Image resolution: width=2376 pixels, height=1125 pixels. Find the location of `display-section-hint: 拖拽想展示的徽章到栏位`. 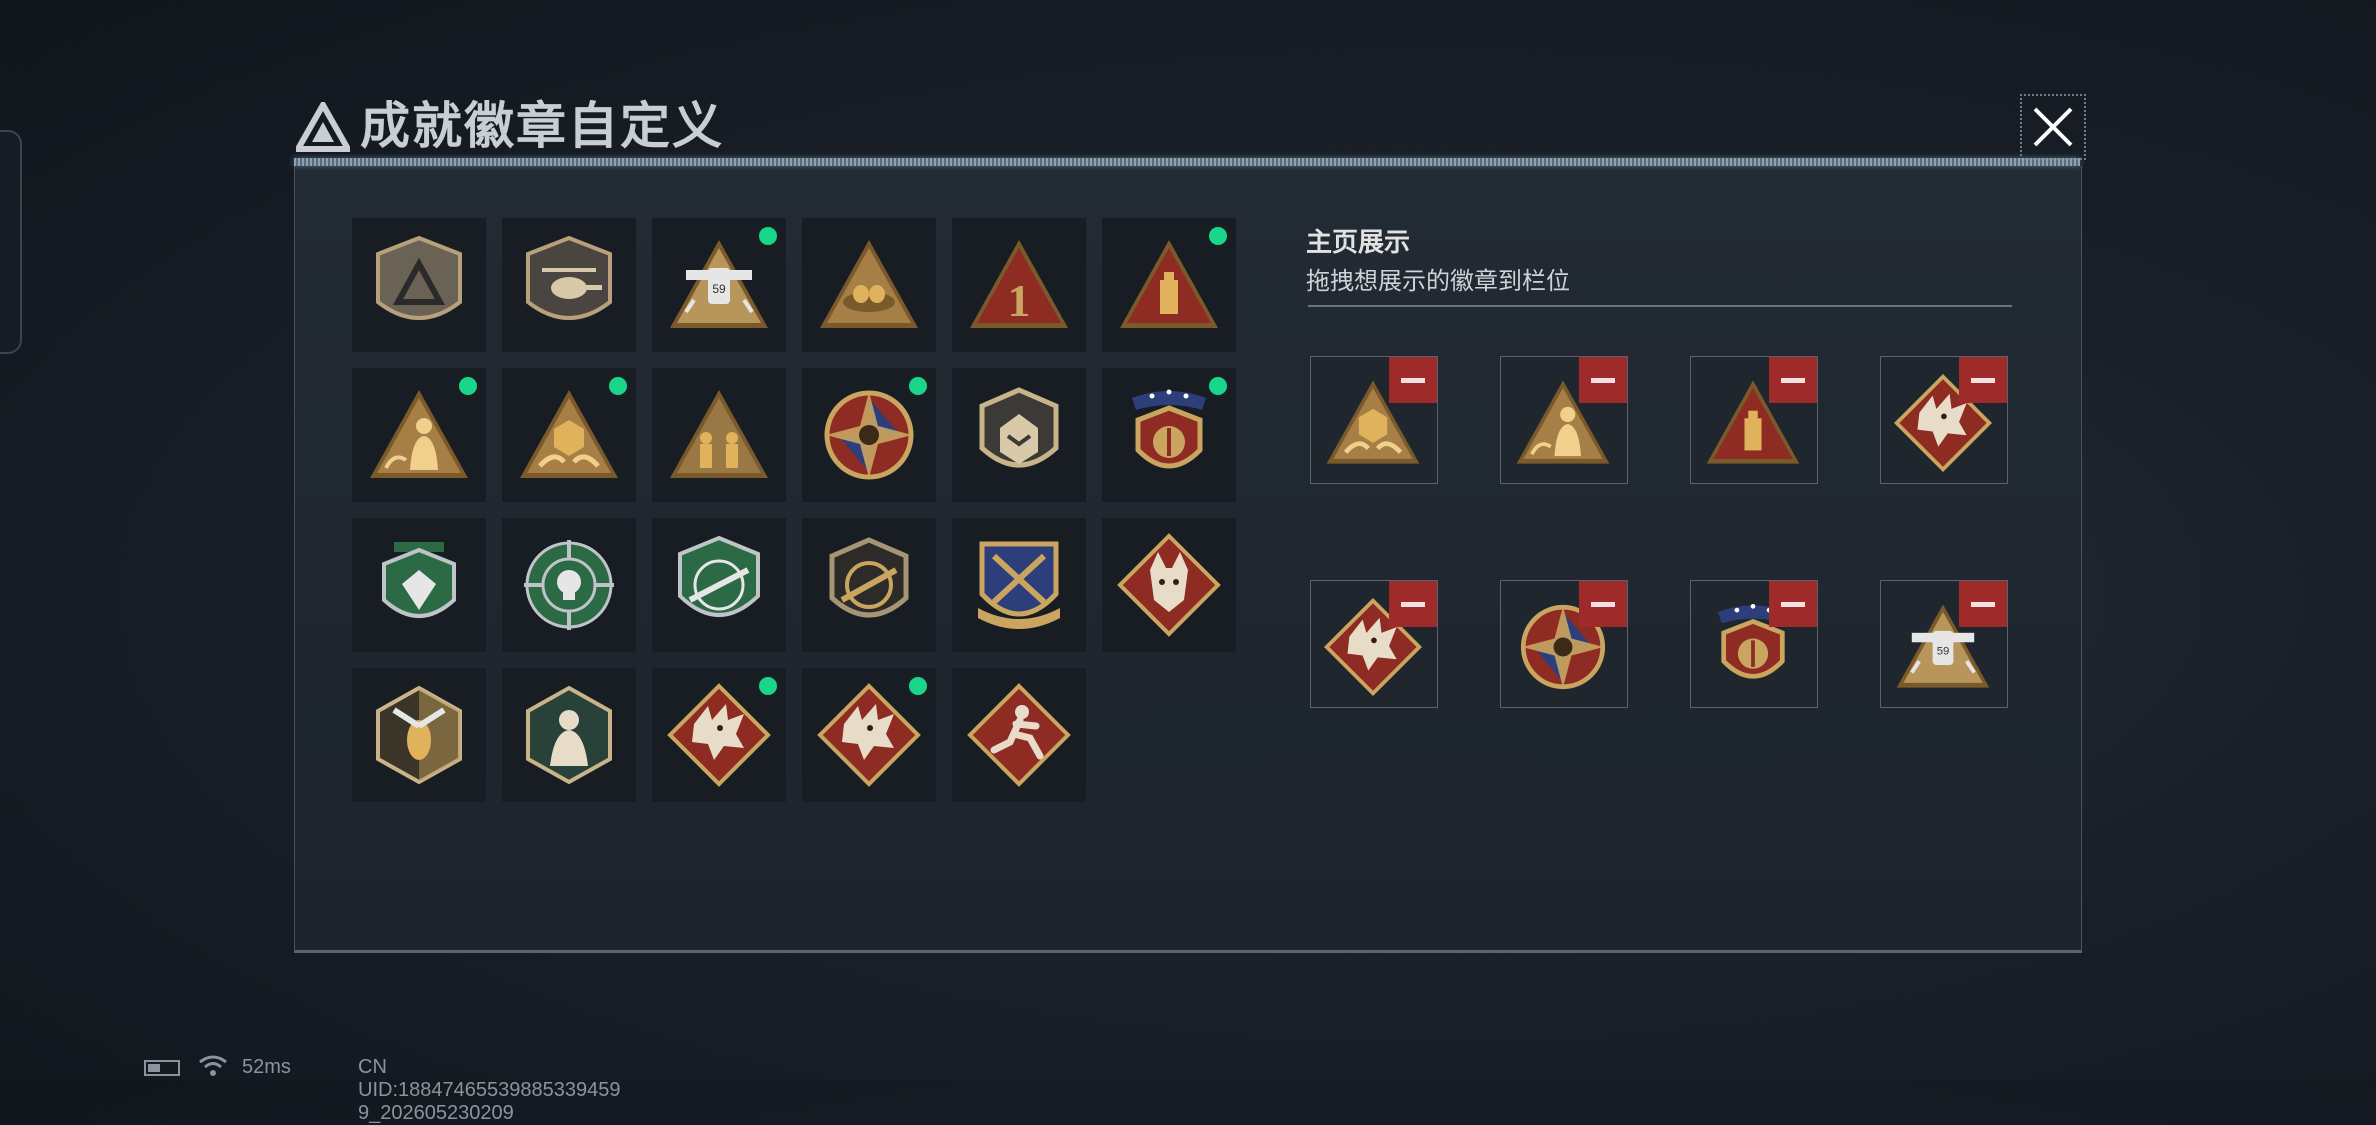

display-section-hint: 拖拽想展示的徽章到栏位 is located at coordinates (1438, 281).